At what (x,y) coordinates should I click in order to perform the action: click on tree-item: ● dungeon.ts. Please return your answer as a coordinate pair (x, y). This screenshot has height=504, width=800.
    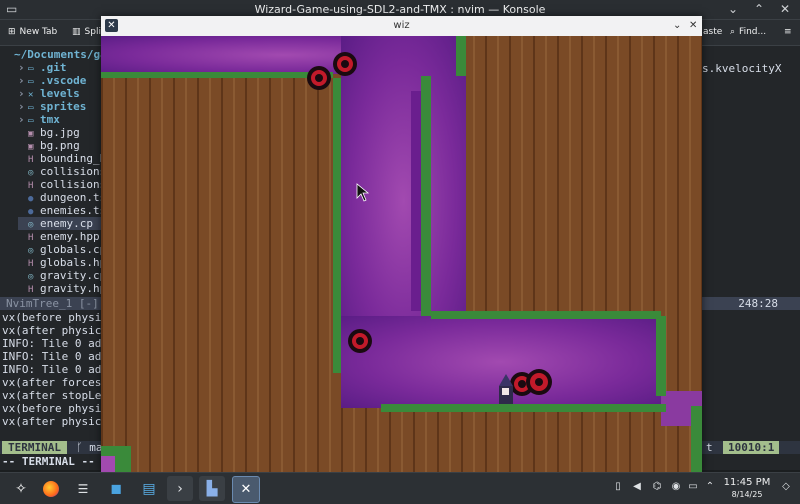
    Looking at the image, I should click on (62, 197).